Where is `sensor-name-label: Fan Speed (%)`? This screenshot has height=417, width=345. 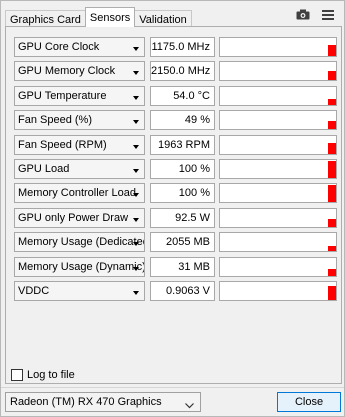 sensor-name-label: Fan Speed (%) is located at coordinates (55, 120).